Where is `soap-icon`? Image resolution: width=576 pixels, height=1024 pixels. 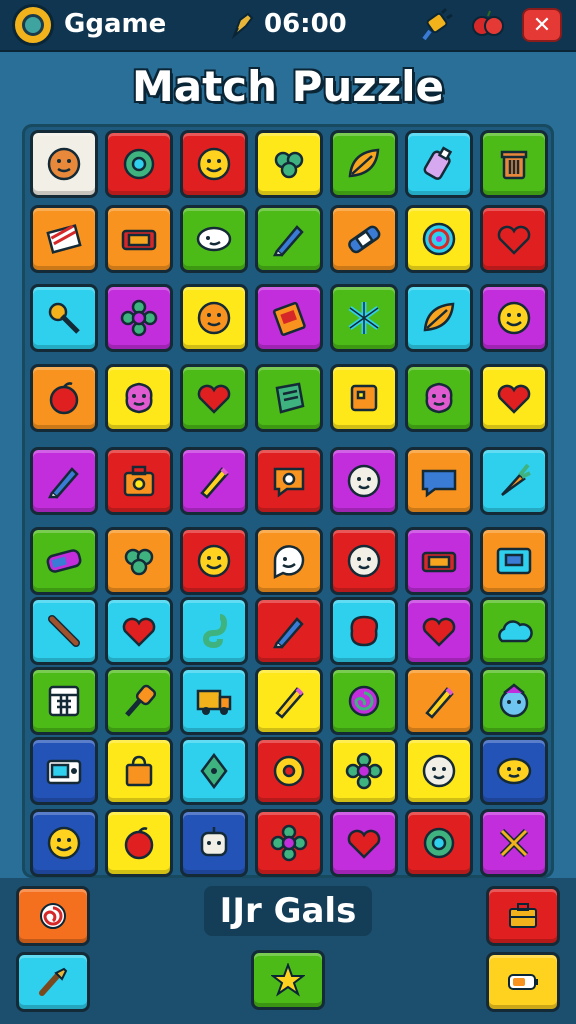
soap-icon is located at coordinates (64, 561).